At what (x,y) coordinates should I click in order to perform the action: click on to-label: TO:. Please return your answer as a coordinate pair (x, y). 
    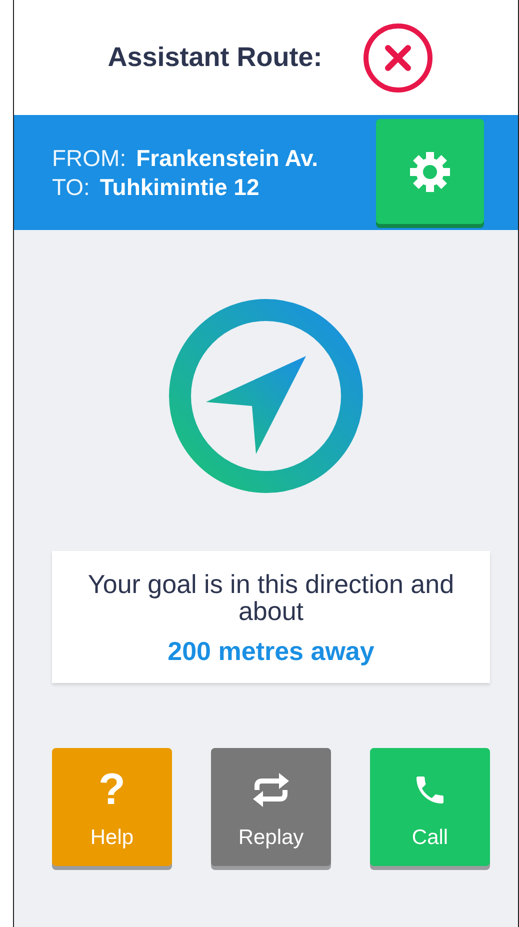
    Looking at the image, I should click on (71, 187).